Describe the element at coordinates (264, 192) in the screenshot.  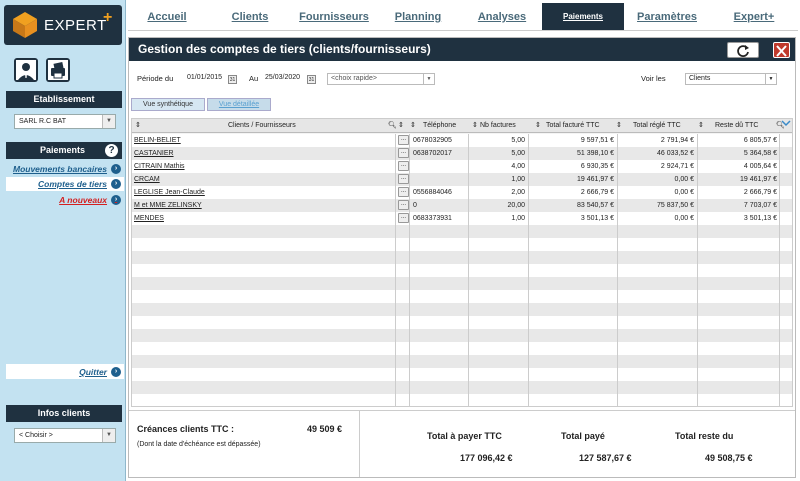
I see `cell-name: LEGLISE Jean-Claude` at that location.